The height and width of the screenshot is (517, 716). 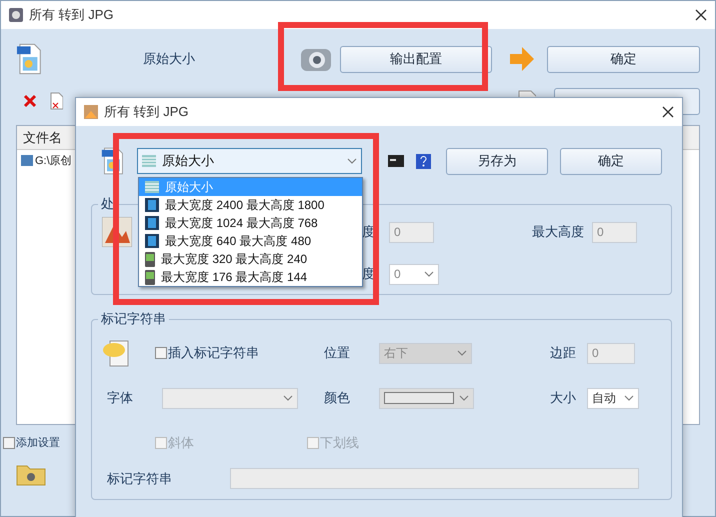 What do you see at coordinates (423, 161) in the screenshot?
I see `help-icon` at bounding box center [423, 161].